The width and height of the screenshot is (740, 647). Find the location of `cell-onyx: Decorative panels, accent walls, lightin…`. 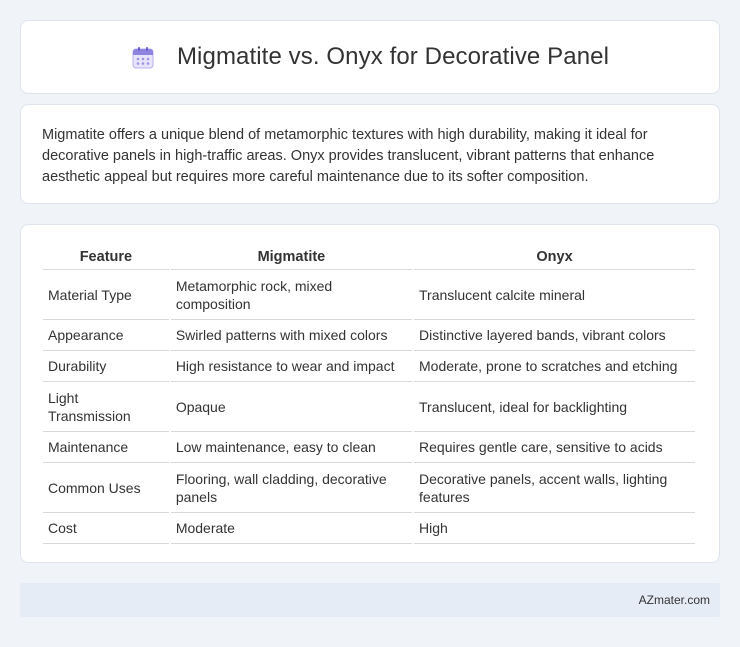

cell-onyx: Decorative panels, accent walls, lightin… is located at coordinates (554, 488).